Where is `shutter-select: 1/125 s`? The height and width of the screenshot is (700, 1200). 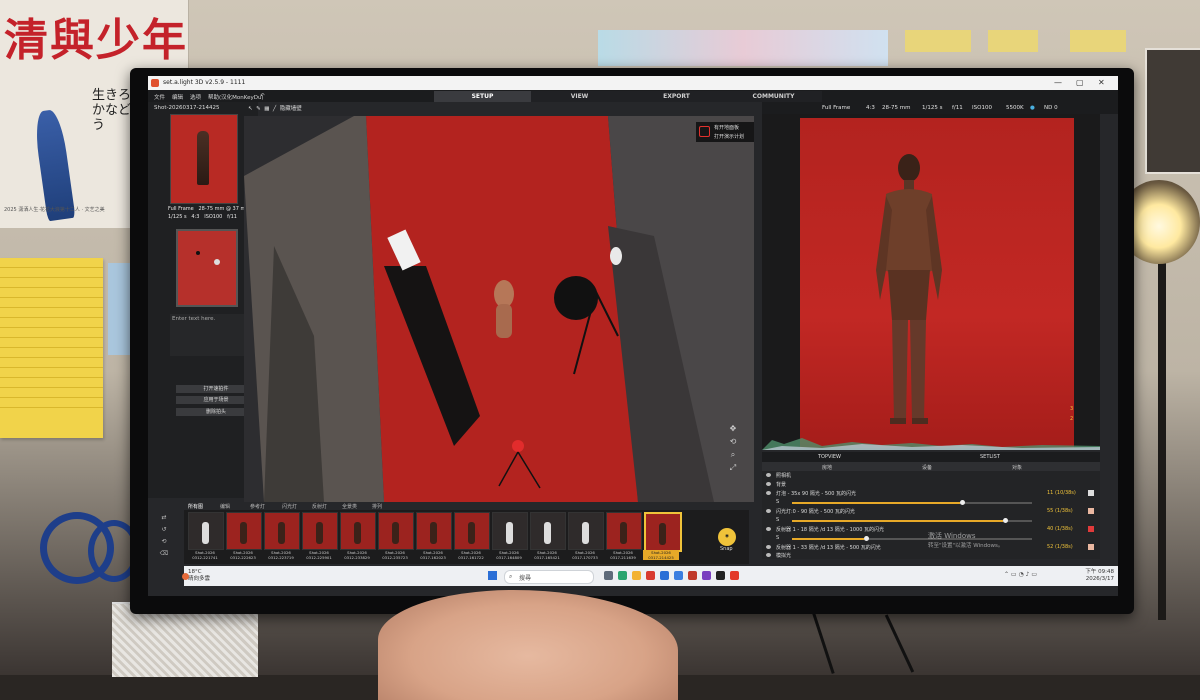
shutter-select: 1/125 s is located at coordinates (932, 108).